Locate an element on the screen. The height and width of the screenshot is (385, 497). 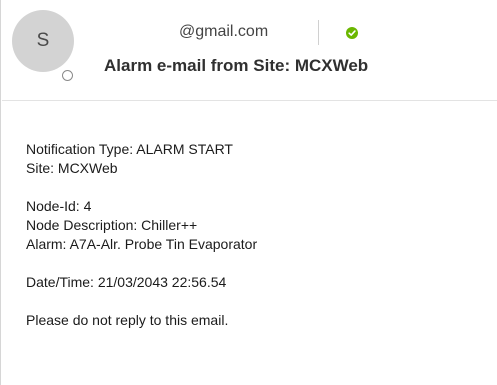
notification-type-line: Notification Type: ALARM START is located at coordinates (129, 149).